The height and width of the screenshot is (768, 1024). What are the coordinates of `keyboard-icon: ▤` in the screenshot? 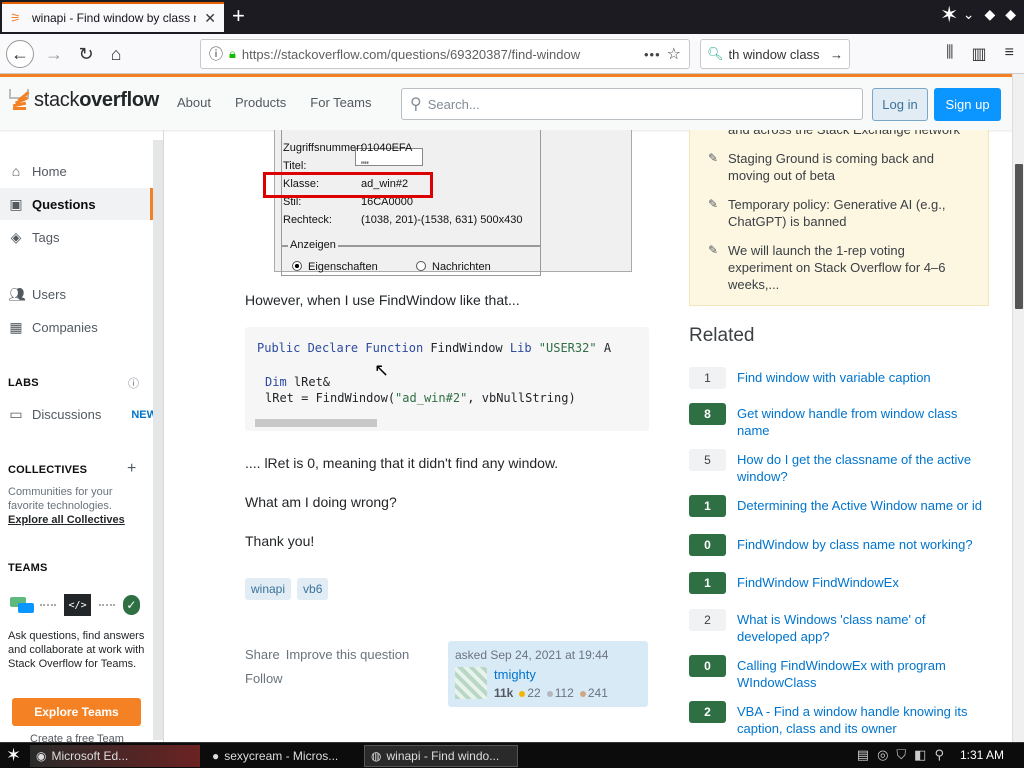 It's located at (863, 755).